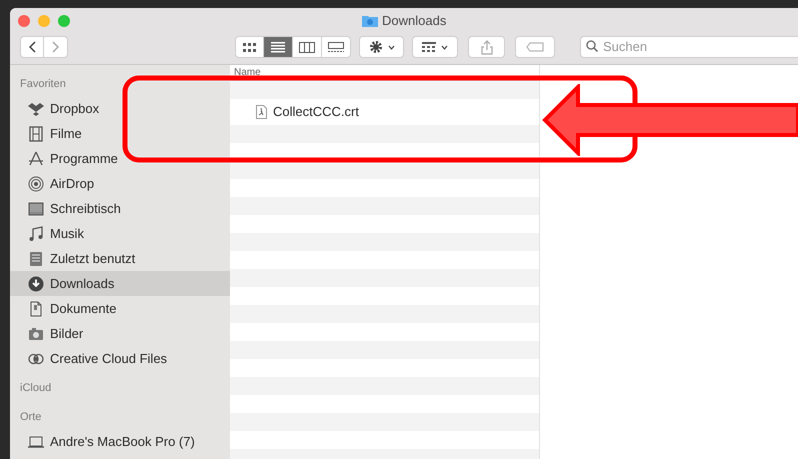  What do you see at coordinates (535, 47) in the screenshot?
I see `tag-icon` at bounding box center [535, 47].